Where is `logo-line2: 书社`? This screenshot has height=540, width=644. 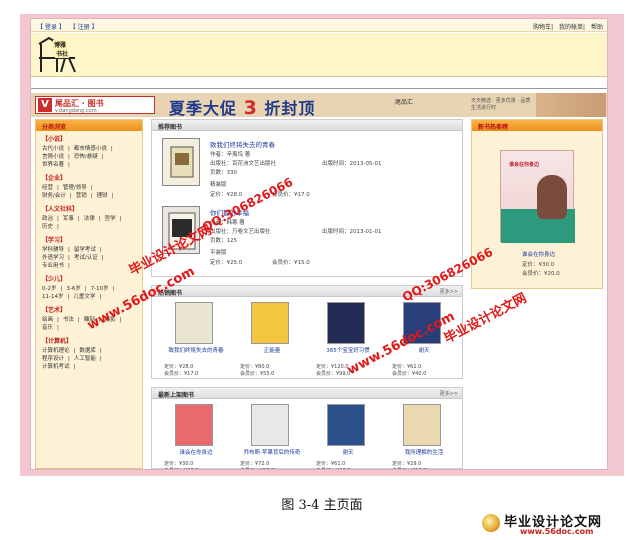 logo-line2: 书社 is located at coordinates (62, 53).